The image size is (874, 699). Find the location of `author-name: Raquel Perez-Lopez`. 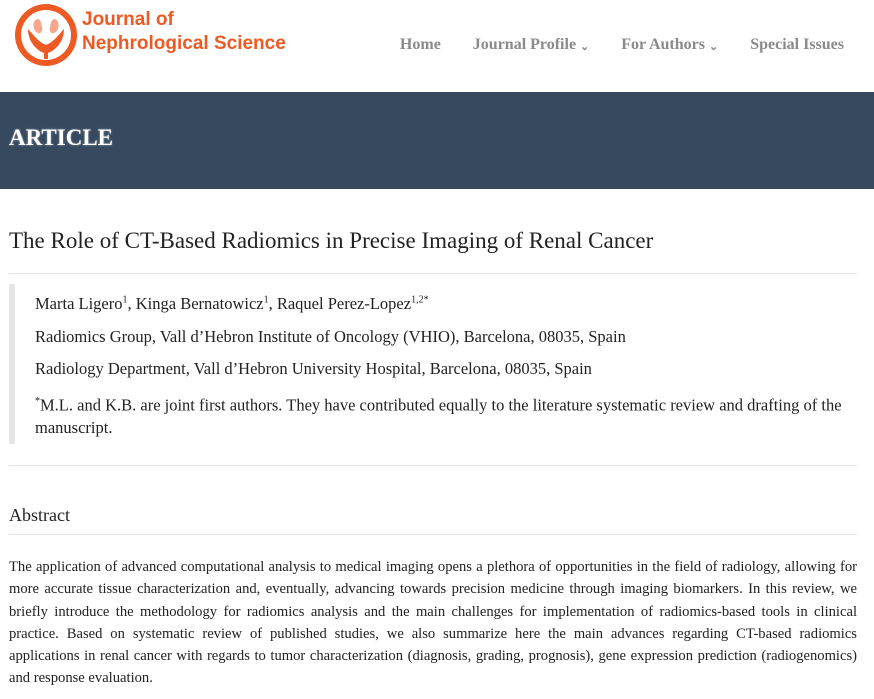

author-name: Raquel Perez-Lopez is located at coordinates (344, 303).